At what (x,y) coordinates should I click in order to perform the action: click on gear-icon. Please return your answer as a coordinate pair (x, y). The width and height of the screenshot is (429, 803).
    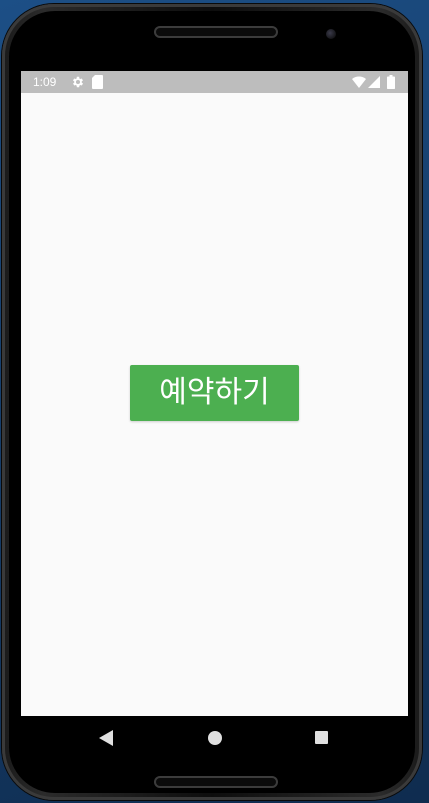
    Looking at the image, I should click on (78, 82).